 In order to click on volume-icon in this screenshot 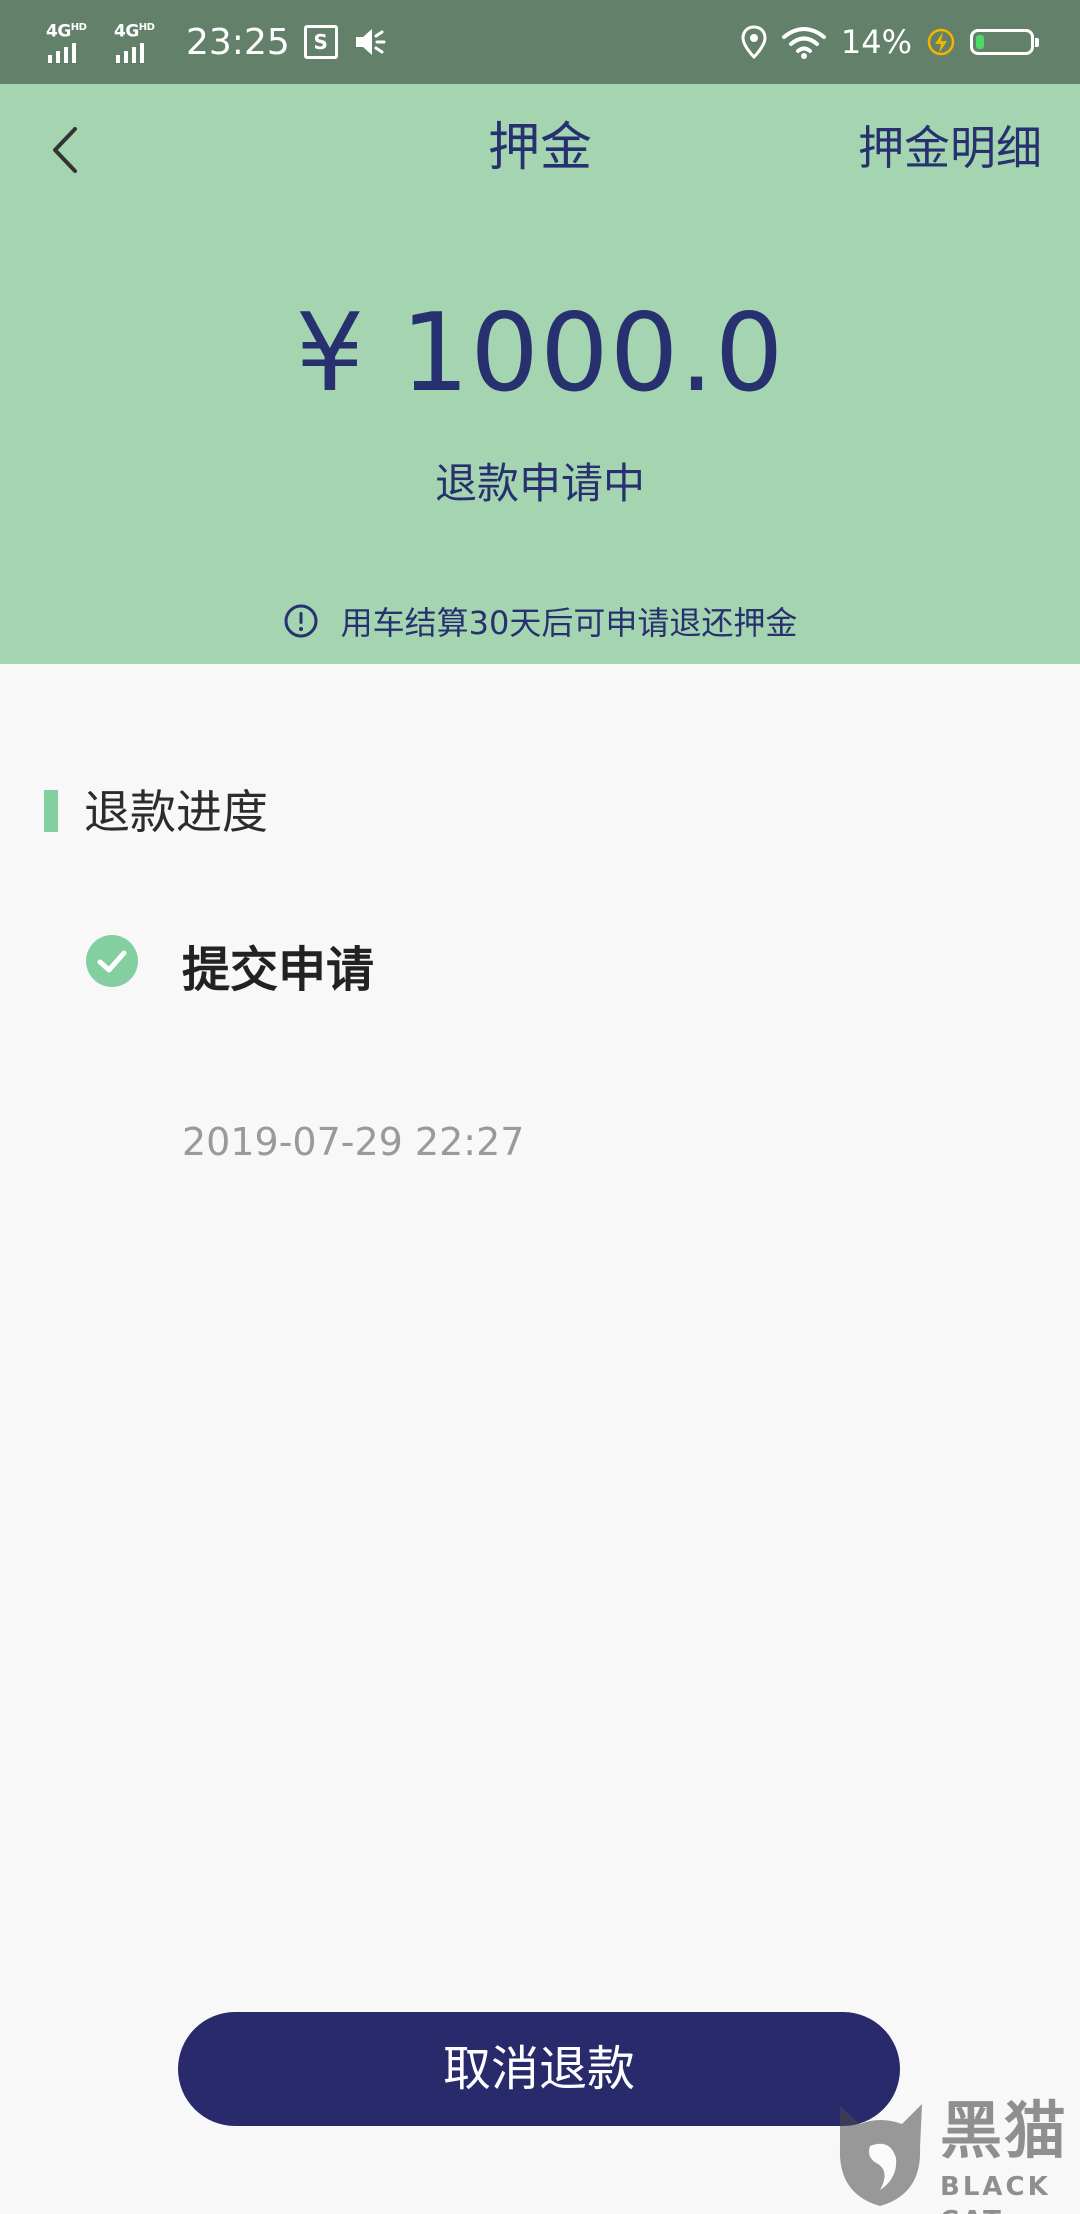, I will do `click(370, 42)`.